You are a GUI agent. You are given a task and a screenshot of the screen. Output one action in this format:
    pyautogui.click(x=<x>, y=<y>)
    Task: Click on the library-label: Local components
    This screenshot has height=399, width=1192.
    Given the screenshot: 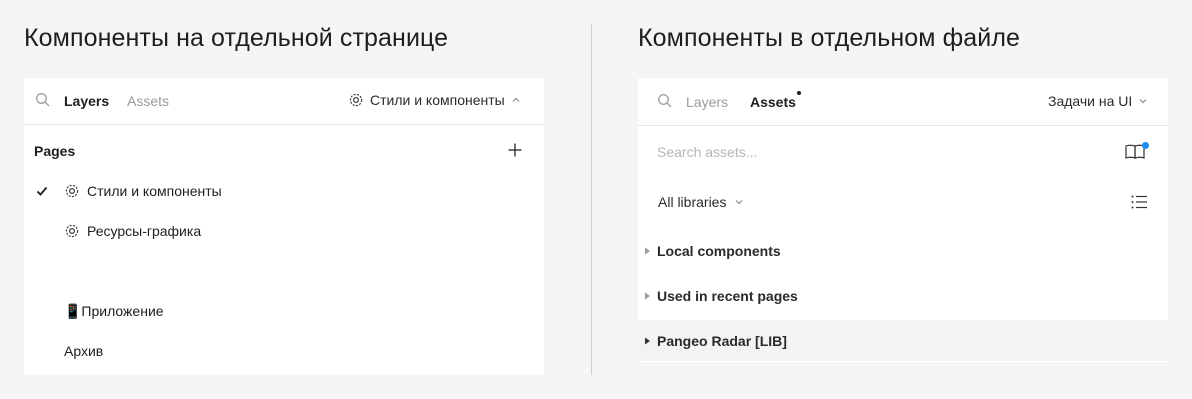 What is the action you would take?
    pyautogui.click(x=719, y=250)
    